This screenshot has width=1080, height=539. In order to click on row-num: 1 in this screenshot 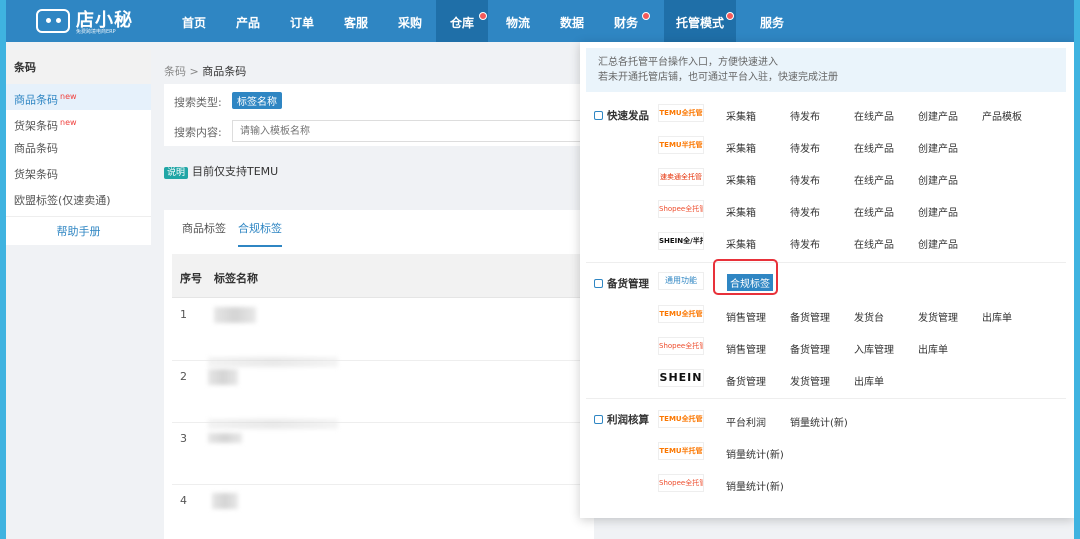, I will do `click(183, 314)`.